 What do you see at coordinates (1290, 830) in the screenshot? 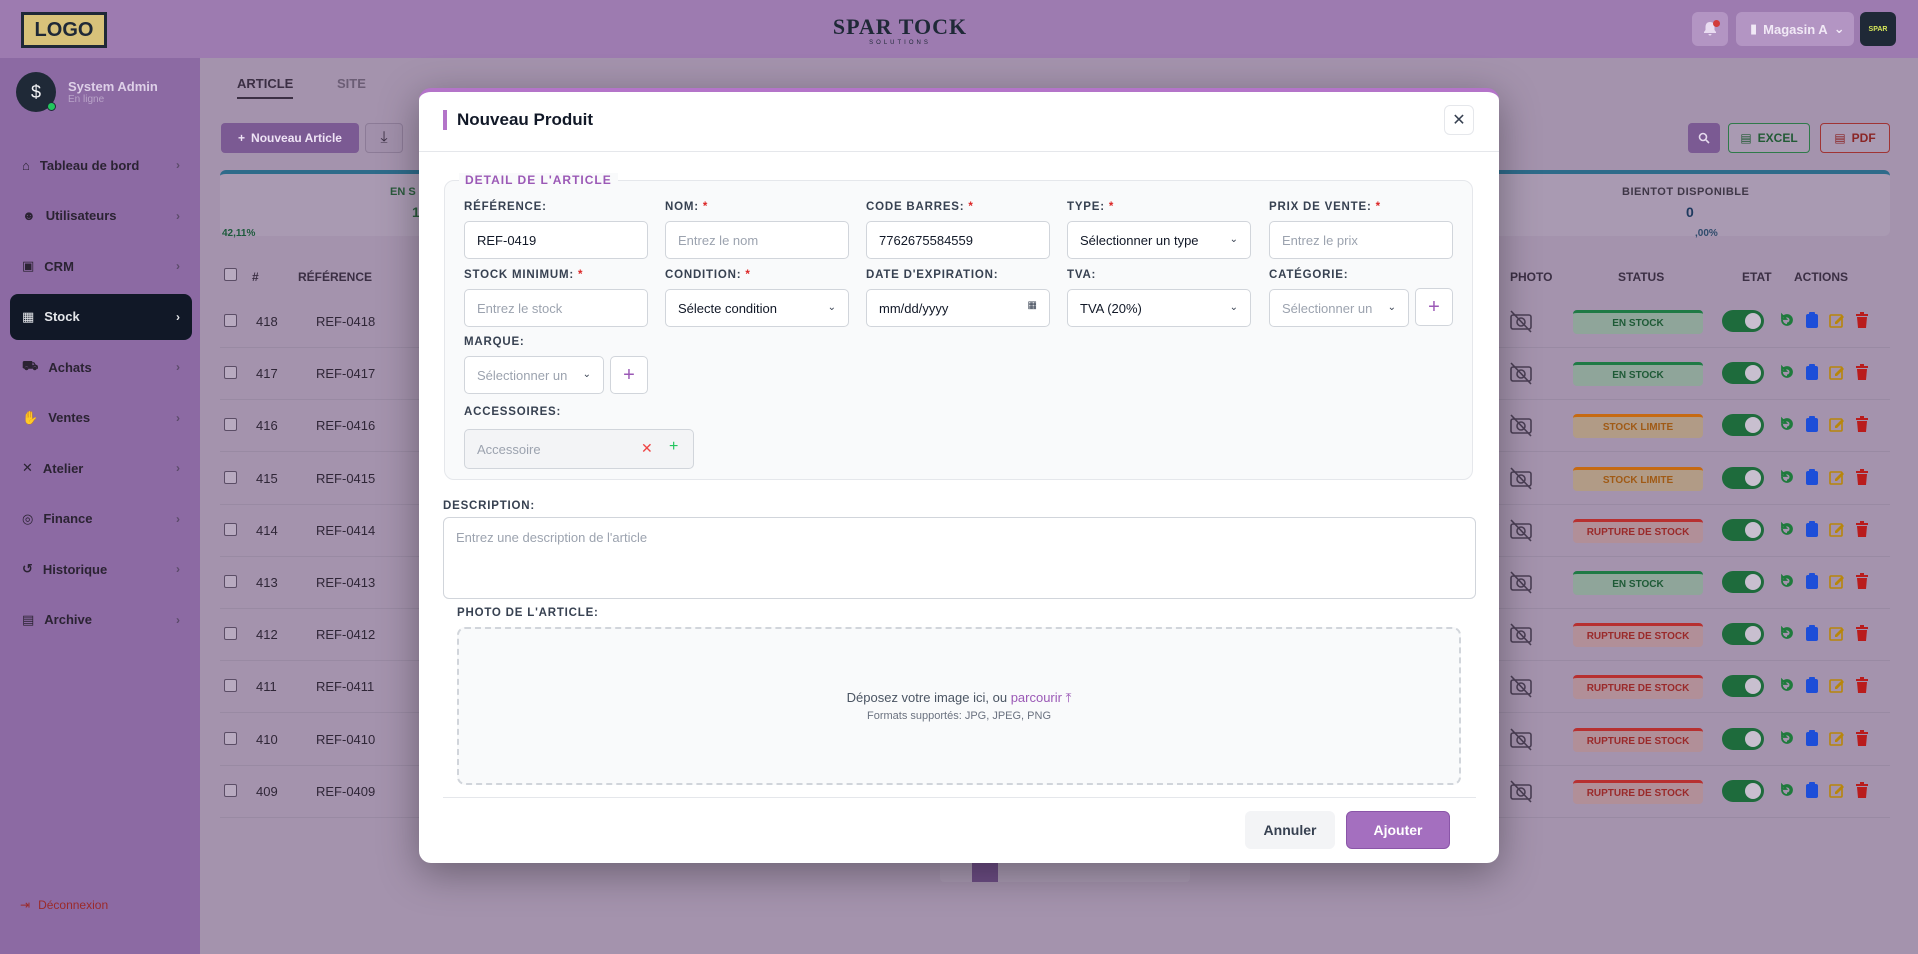
I see `cancel-button: Annuler` at bounding box center [1290, 830].